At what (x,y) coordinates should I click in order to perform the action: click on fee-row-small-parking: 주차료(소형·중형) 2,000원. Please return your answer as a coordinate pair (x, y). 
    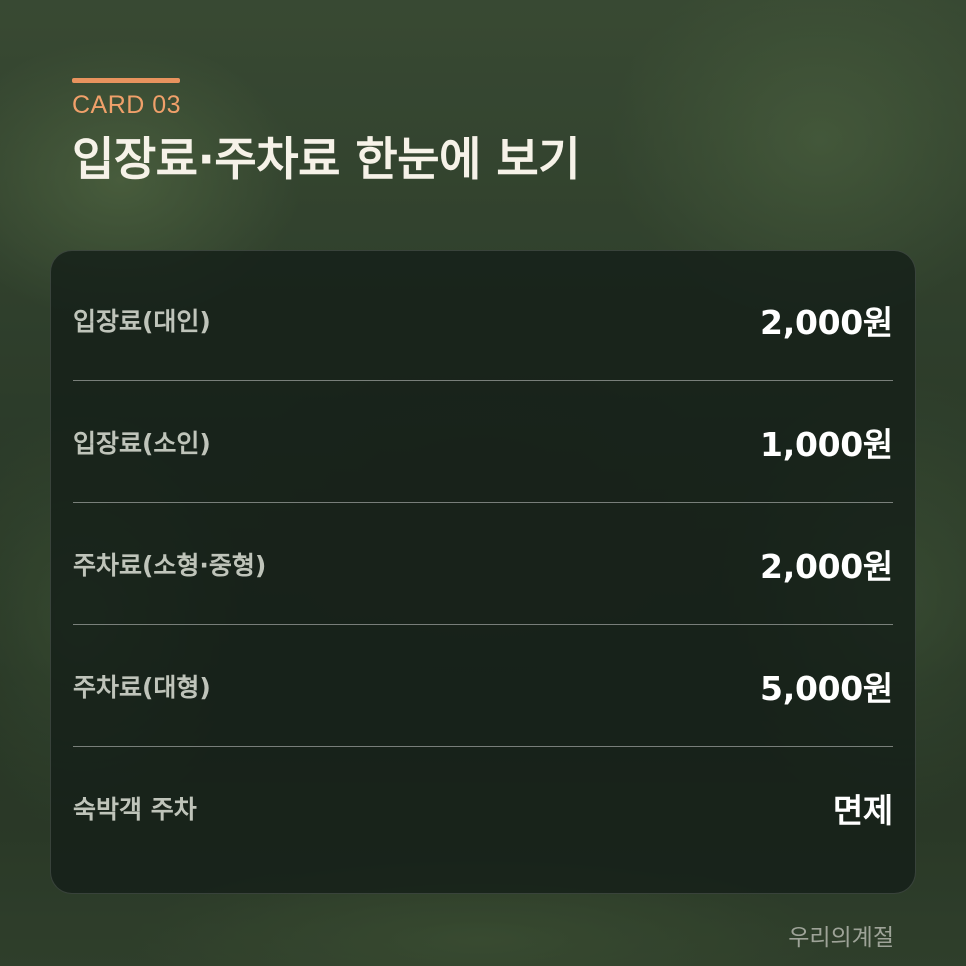
    Looking at the image, I should click on (483, 564).